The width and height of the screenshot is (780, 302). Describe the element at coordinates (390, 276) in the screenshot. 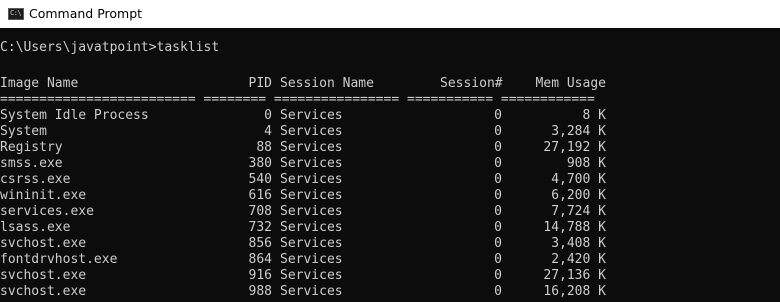

I see `table-row: svchost.exe 916 Services 0 27,136 K` at that location.